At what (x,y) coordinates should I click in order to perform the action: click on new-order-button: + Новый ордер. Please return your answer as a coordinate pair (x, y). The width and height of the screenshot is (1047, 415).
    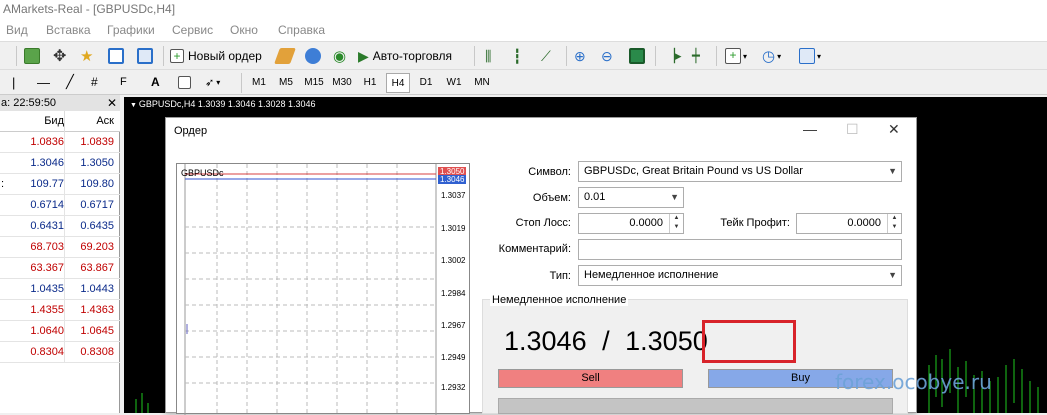
    Looking at the image, I should click on (216, 56).